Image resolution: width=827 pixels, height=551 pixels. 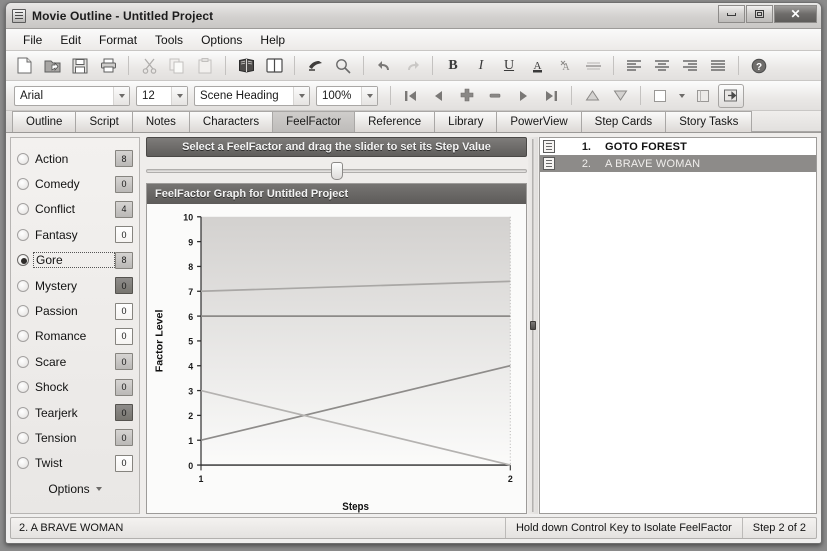 What do you see at coordinates (646, 146) in the screenshot?
I see `scene-title: GOTO FOREST` at bounding box center [646, 146].